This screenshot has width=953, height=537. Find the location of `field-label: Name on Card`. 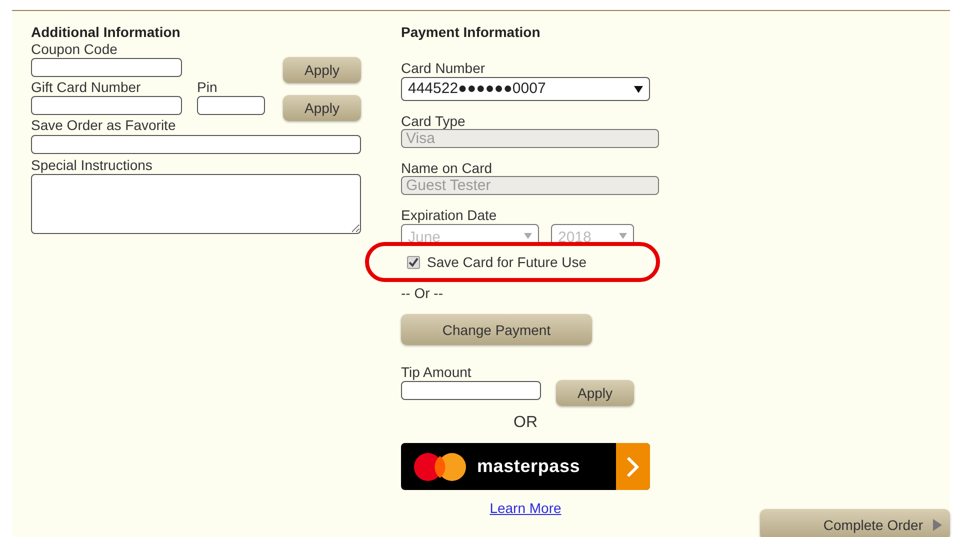

field-label: Name on Card is located at coordinates (447, 168).